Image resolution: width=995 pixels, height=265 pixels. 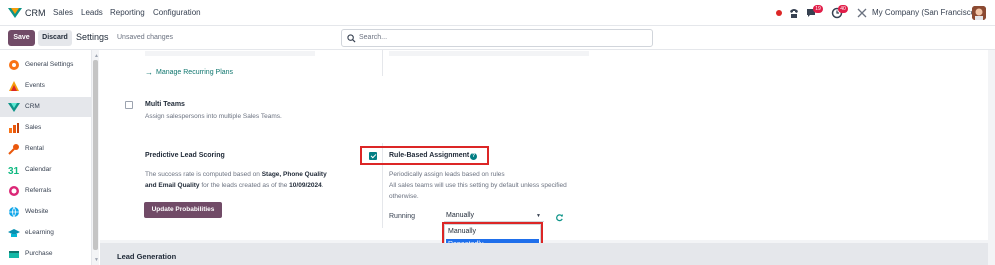 I want to click on sidebar-item-label: Purchase, so click(x=39, y=253).